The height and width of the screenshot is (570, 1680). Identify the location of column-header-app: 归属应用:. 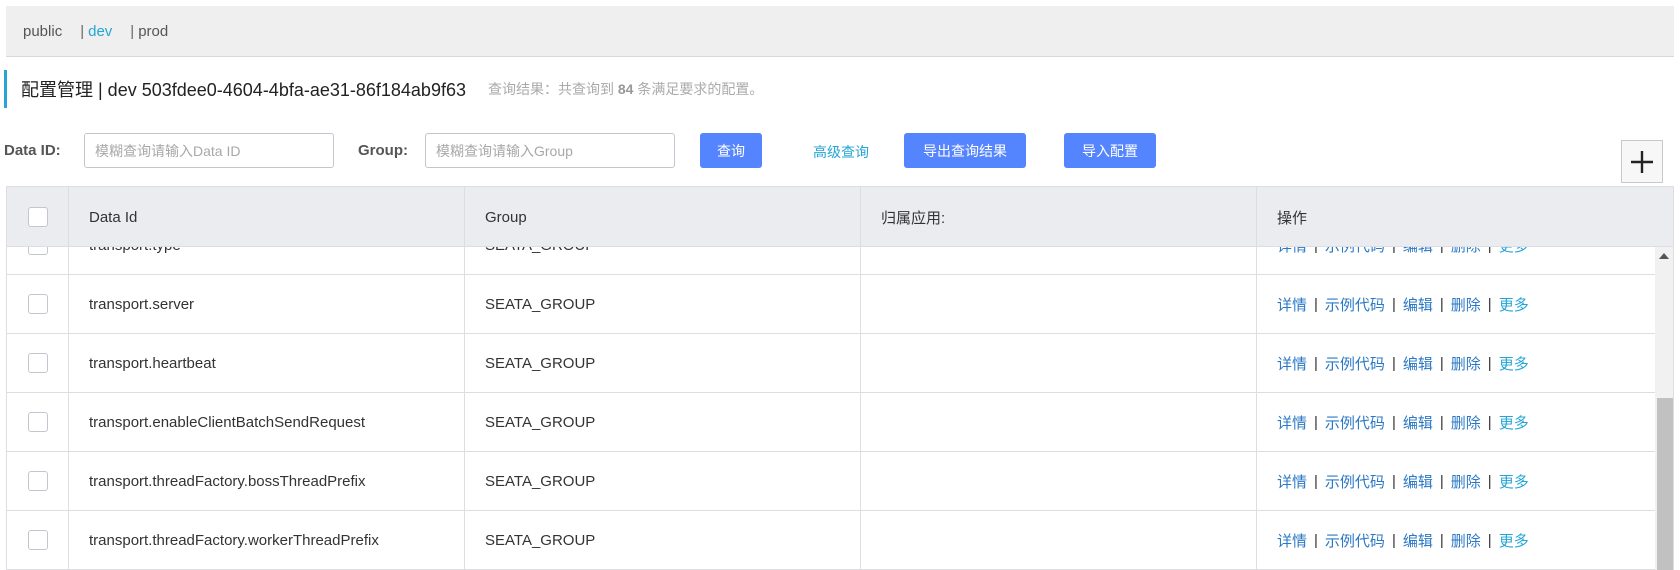
(1059, 217).